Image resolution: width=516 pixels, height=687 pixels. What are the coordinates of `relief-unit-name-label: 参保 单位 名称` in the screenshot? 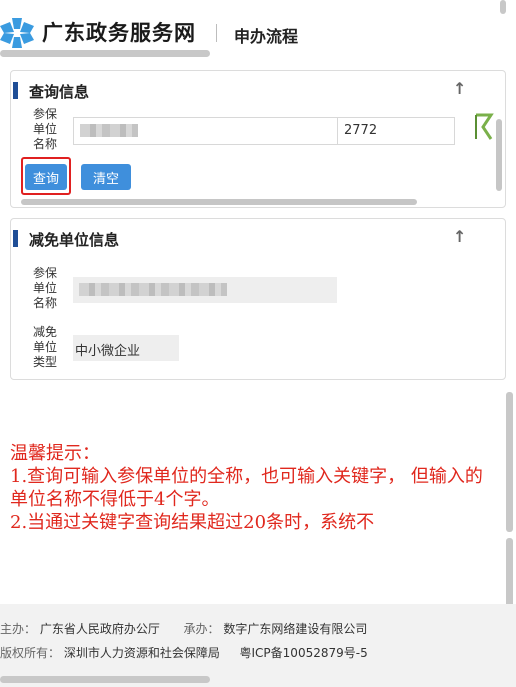 It's located at (48, 288).